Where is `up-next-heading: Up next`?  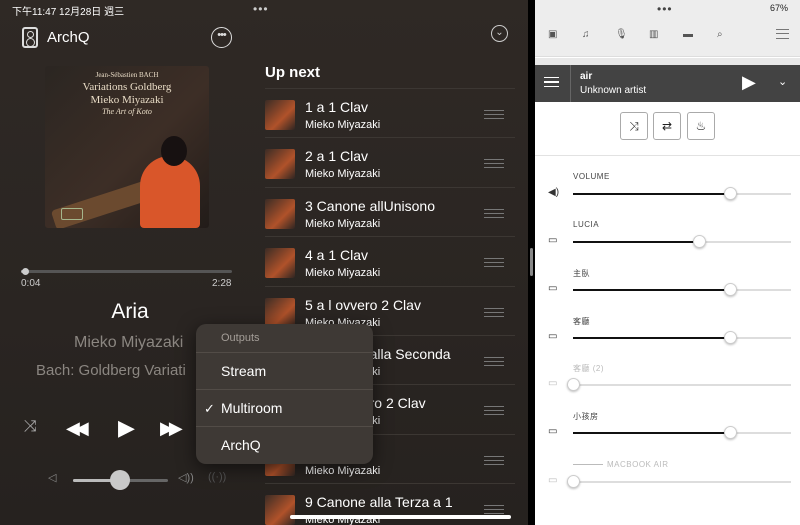
up-next-heading: Up next is located at coordinates (293, 72).